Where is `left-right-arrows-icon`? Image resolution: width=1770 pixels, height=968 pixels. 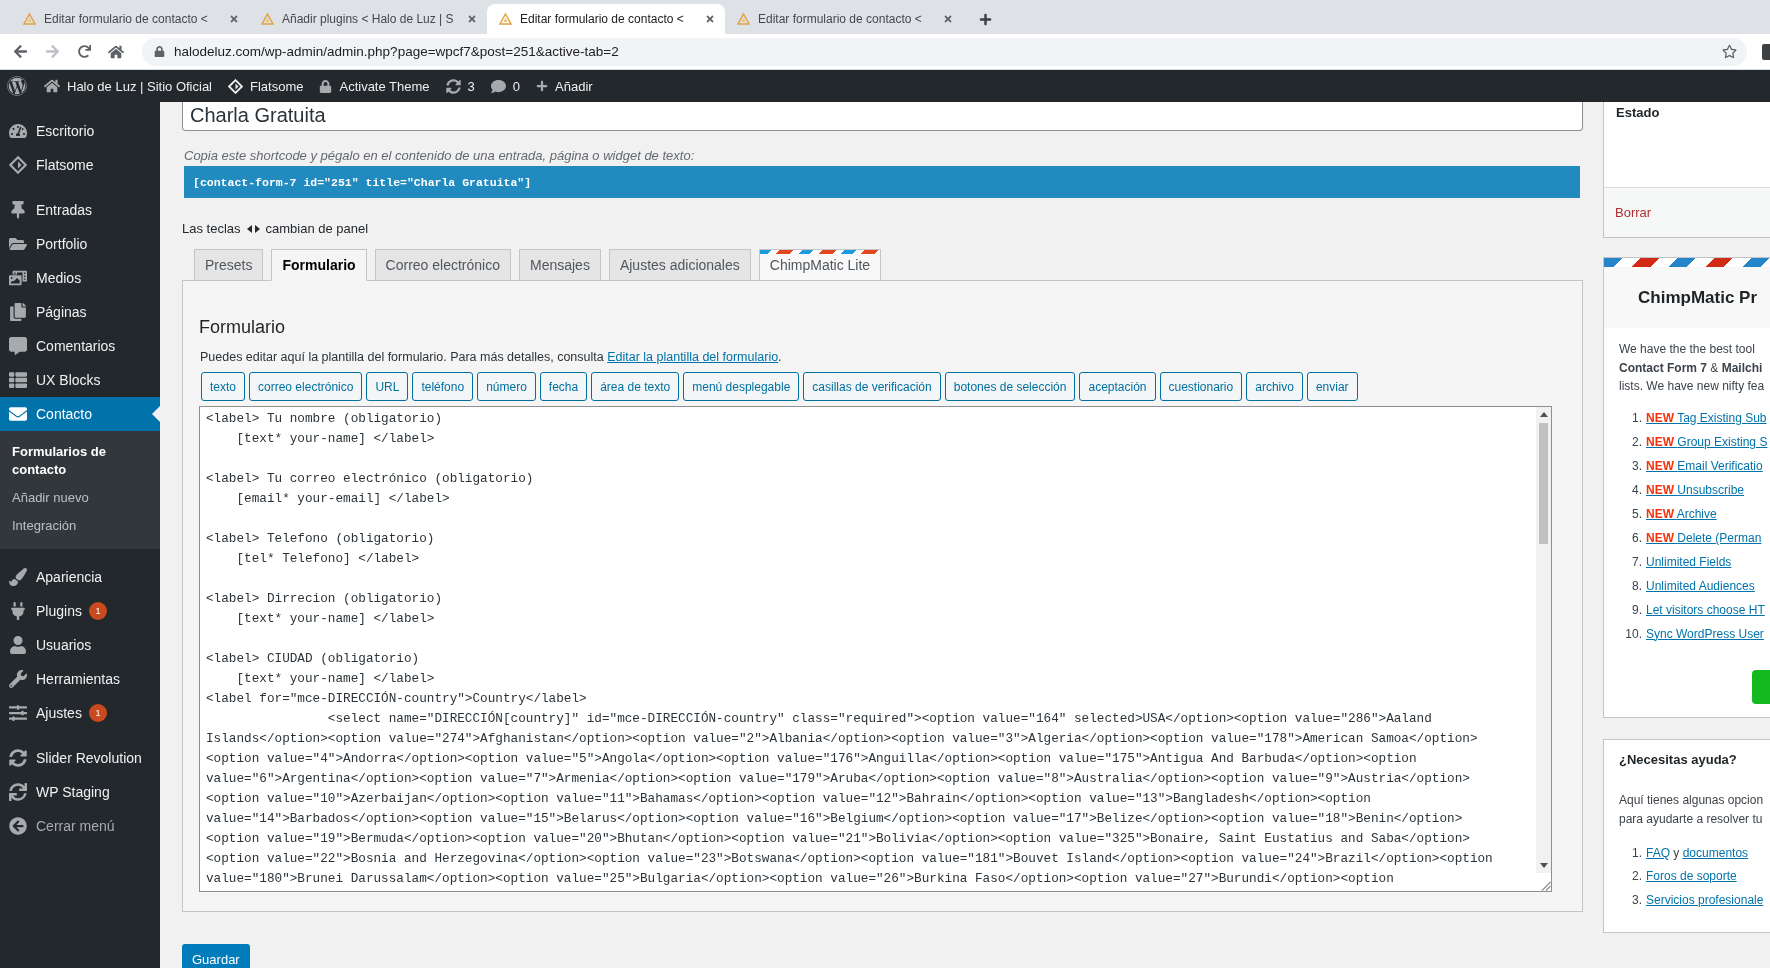
left-right-arrows-icon is located at coordinates (253, 229).